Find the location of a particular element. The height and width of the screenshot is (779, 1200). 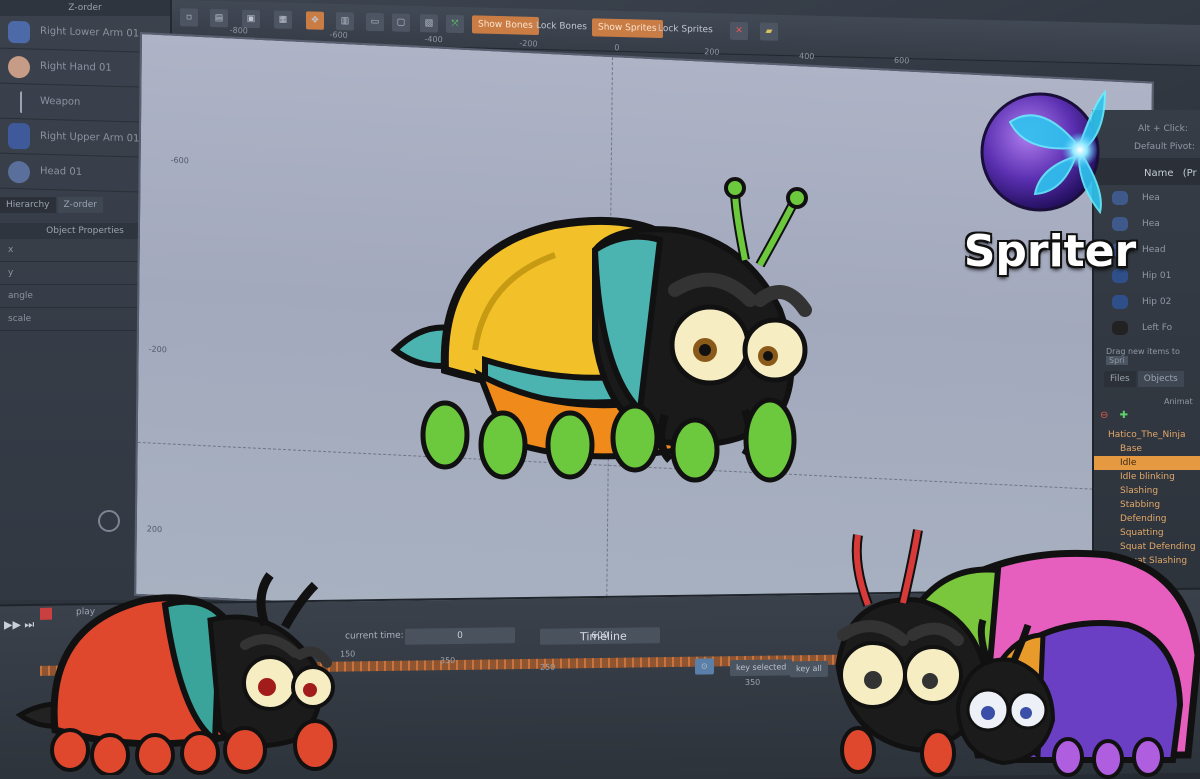

spriter-logo: Spriter is located at coordinates (1050, 192).